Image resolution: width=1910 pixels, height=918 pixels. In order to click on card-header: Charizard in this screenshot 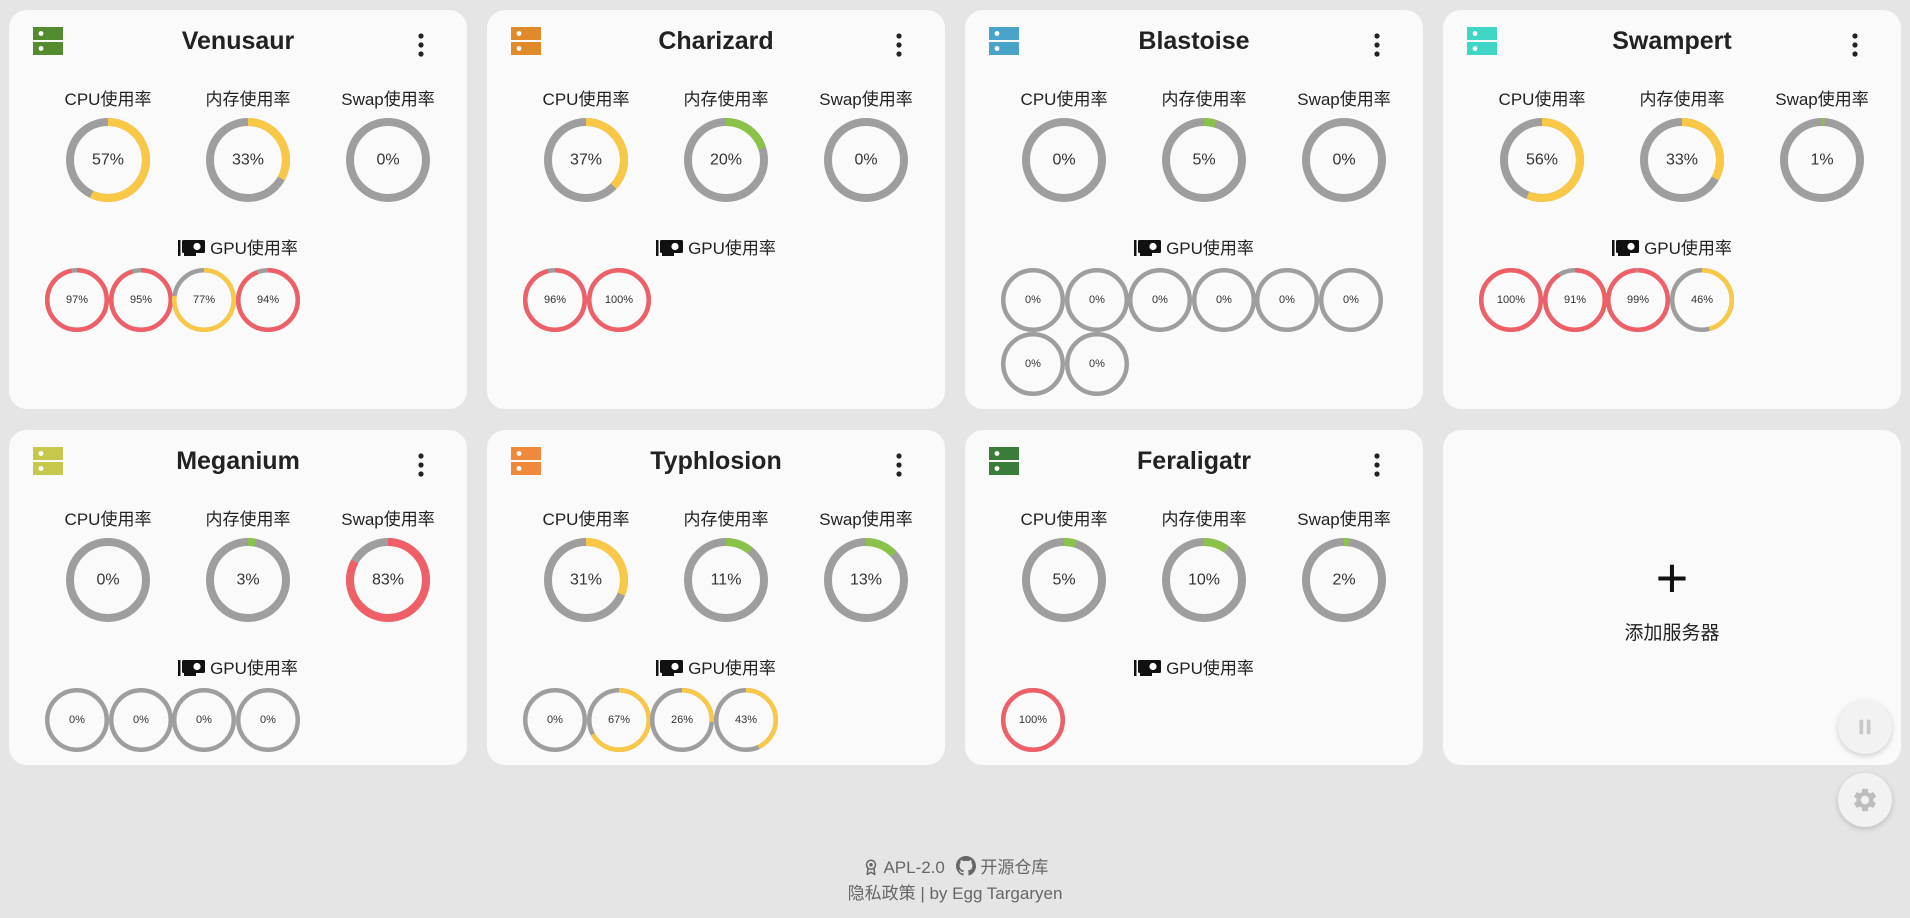, I will do `click(716, 40)`.